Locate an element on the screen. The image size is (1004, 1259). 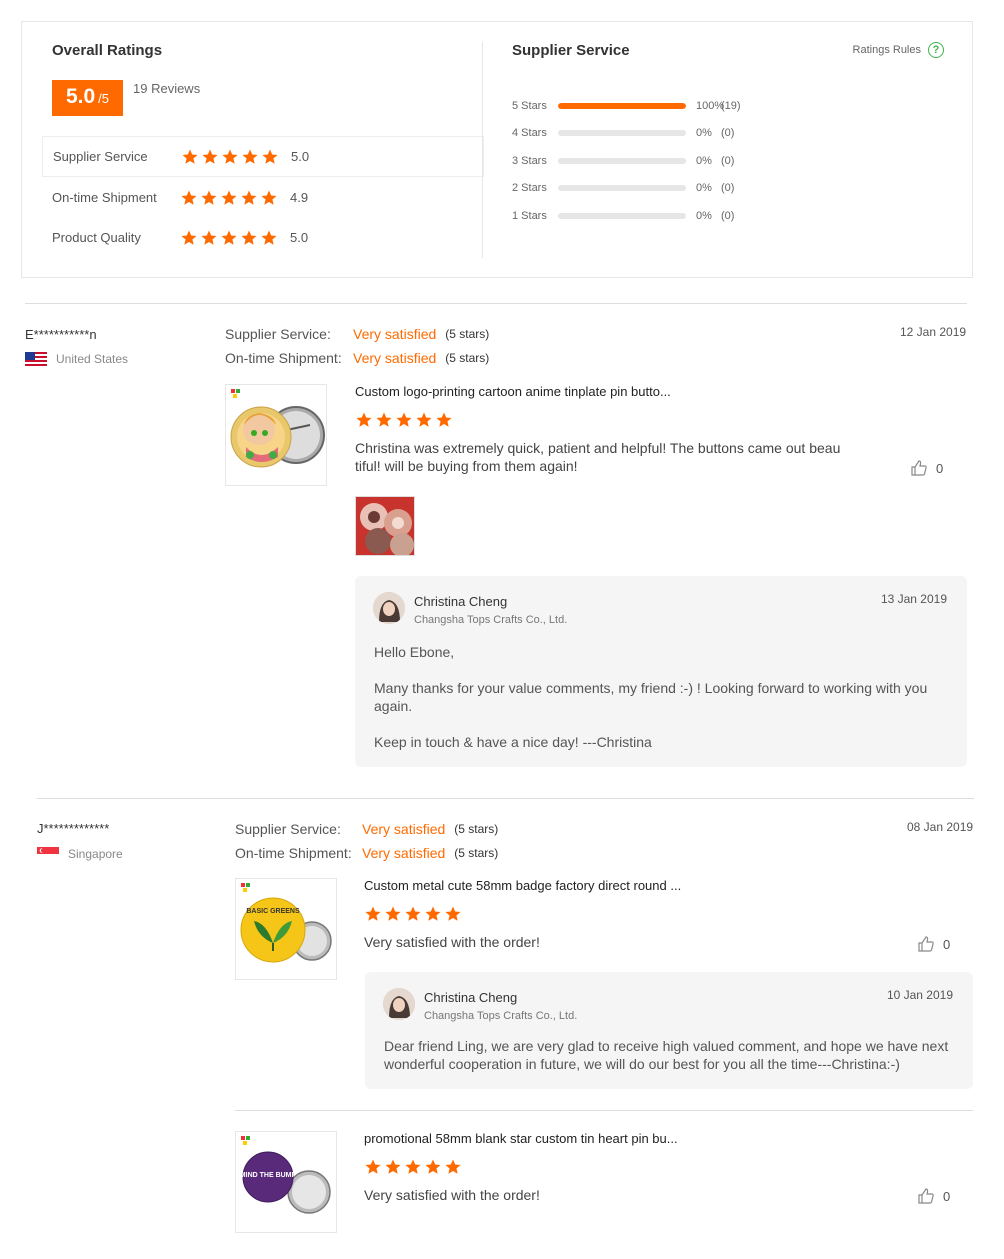
star-breakdown-row-5: 5 Stars 100% (19) is located at coordinates (626, 106).